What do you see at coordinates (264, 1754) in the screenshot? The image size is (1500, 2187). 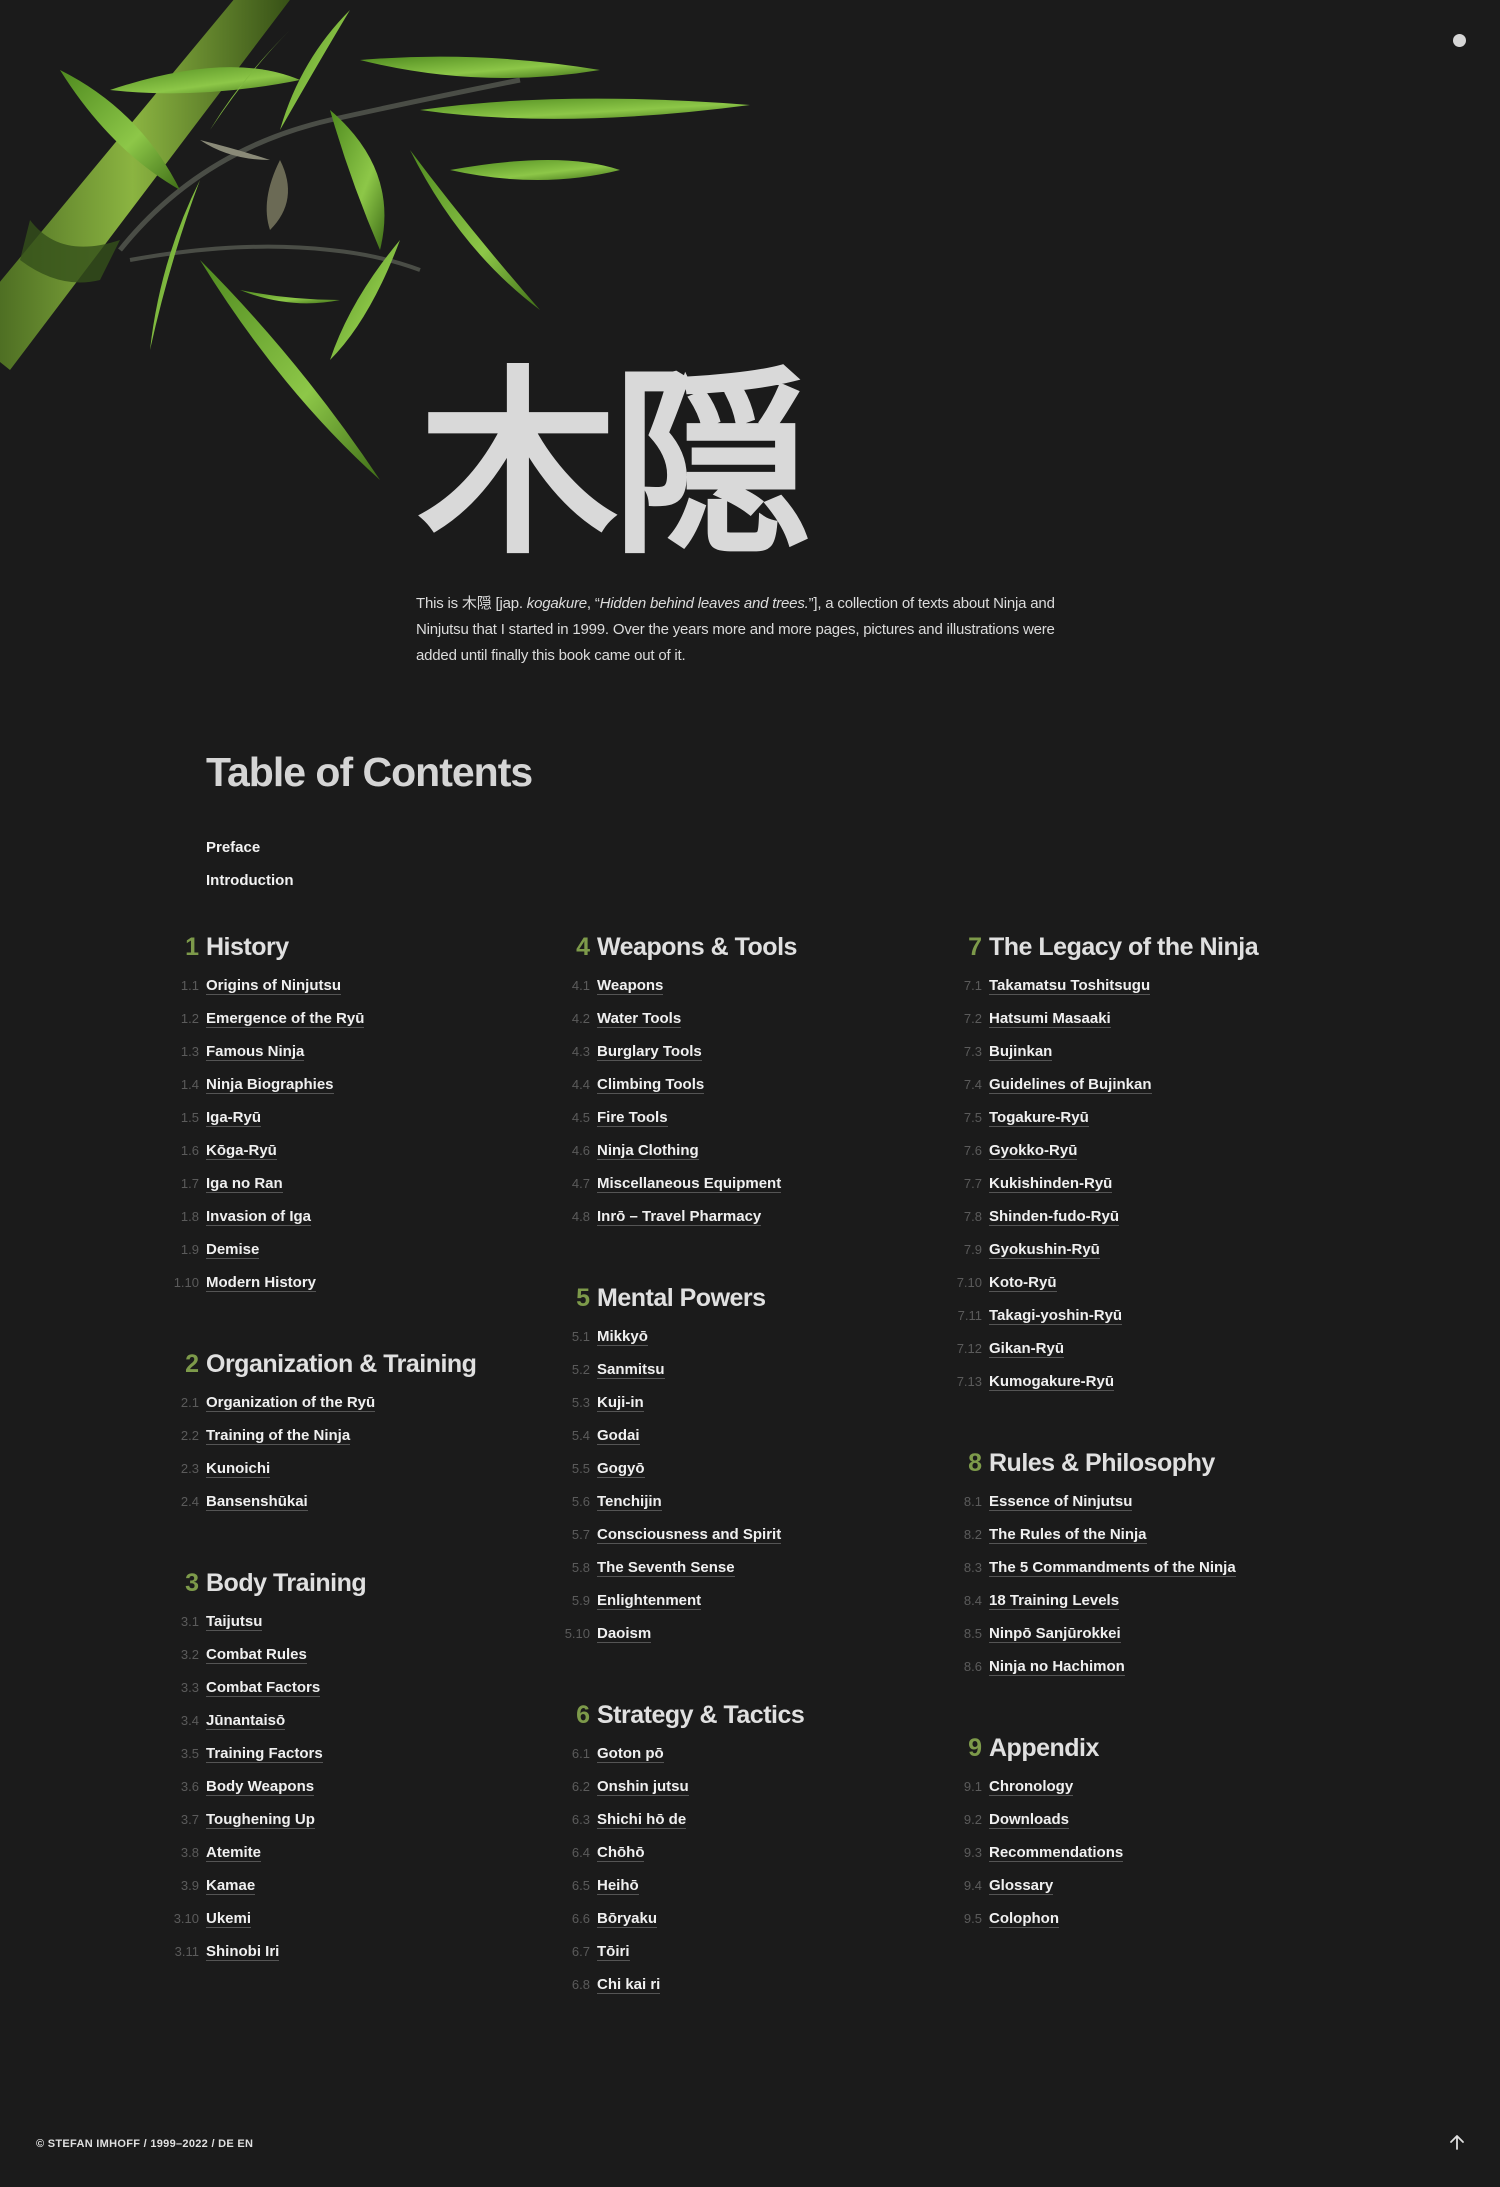 I see `toc-item-link: Training Factors` at bounding box center [264, 1754].